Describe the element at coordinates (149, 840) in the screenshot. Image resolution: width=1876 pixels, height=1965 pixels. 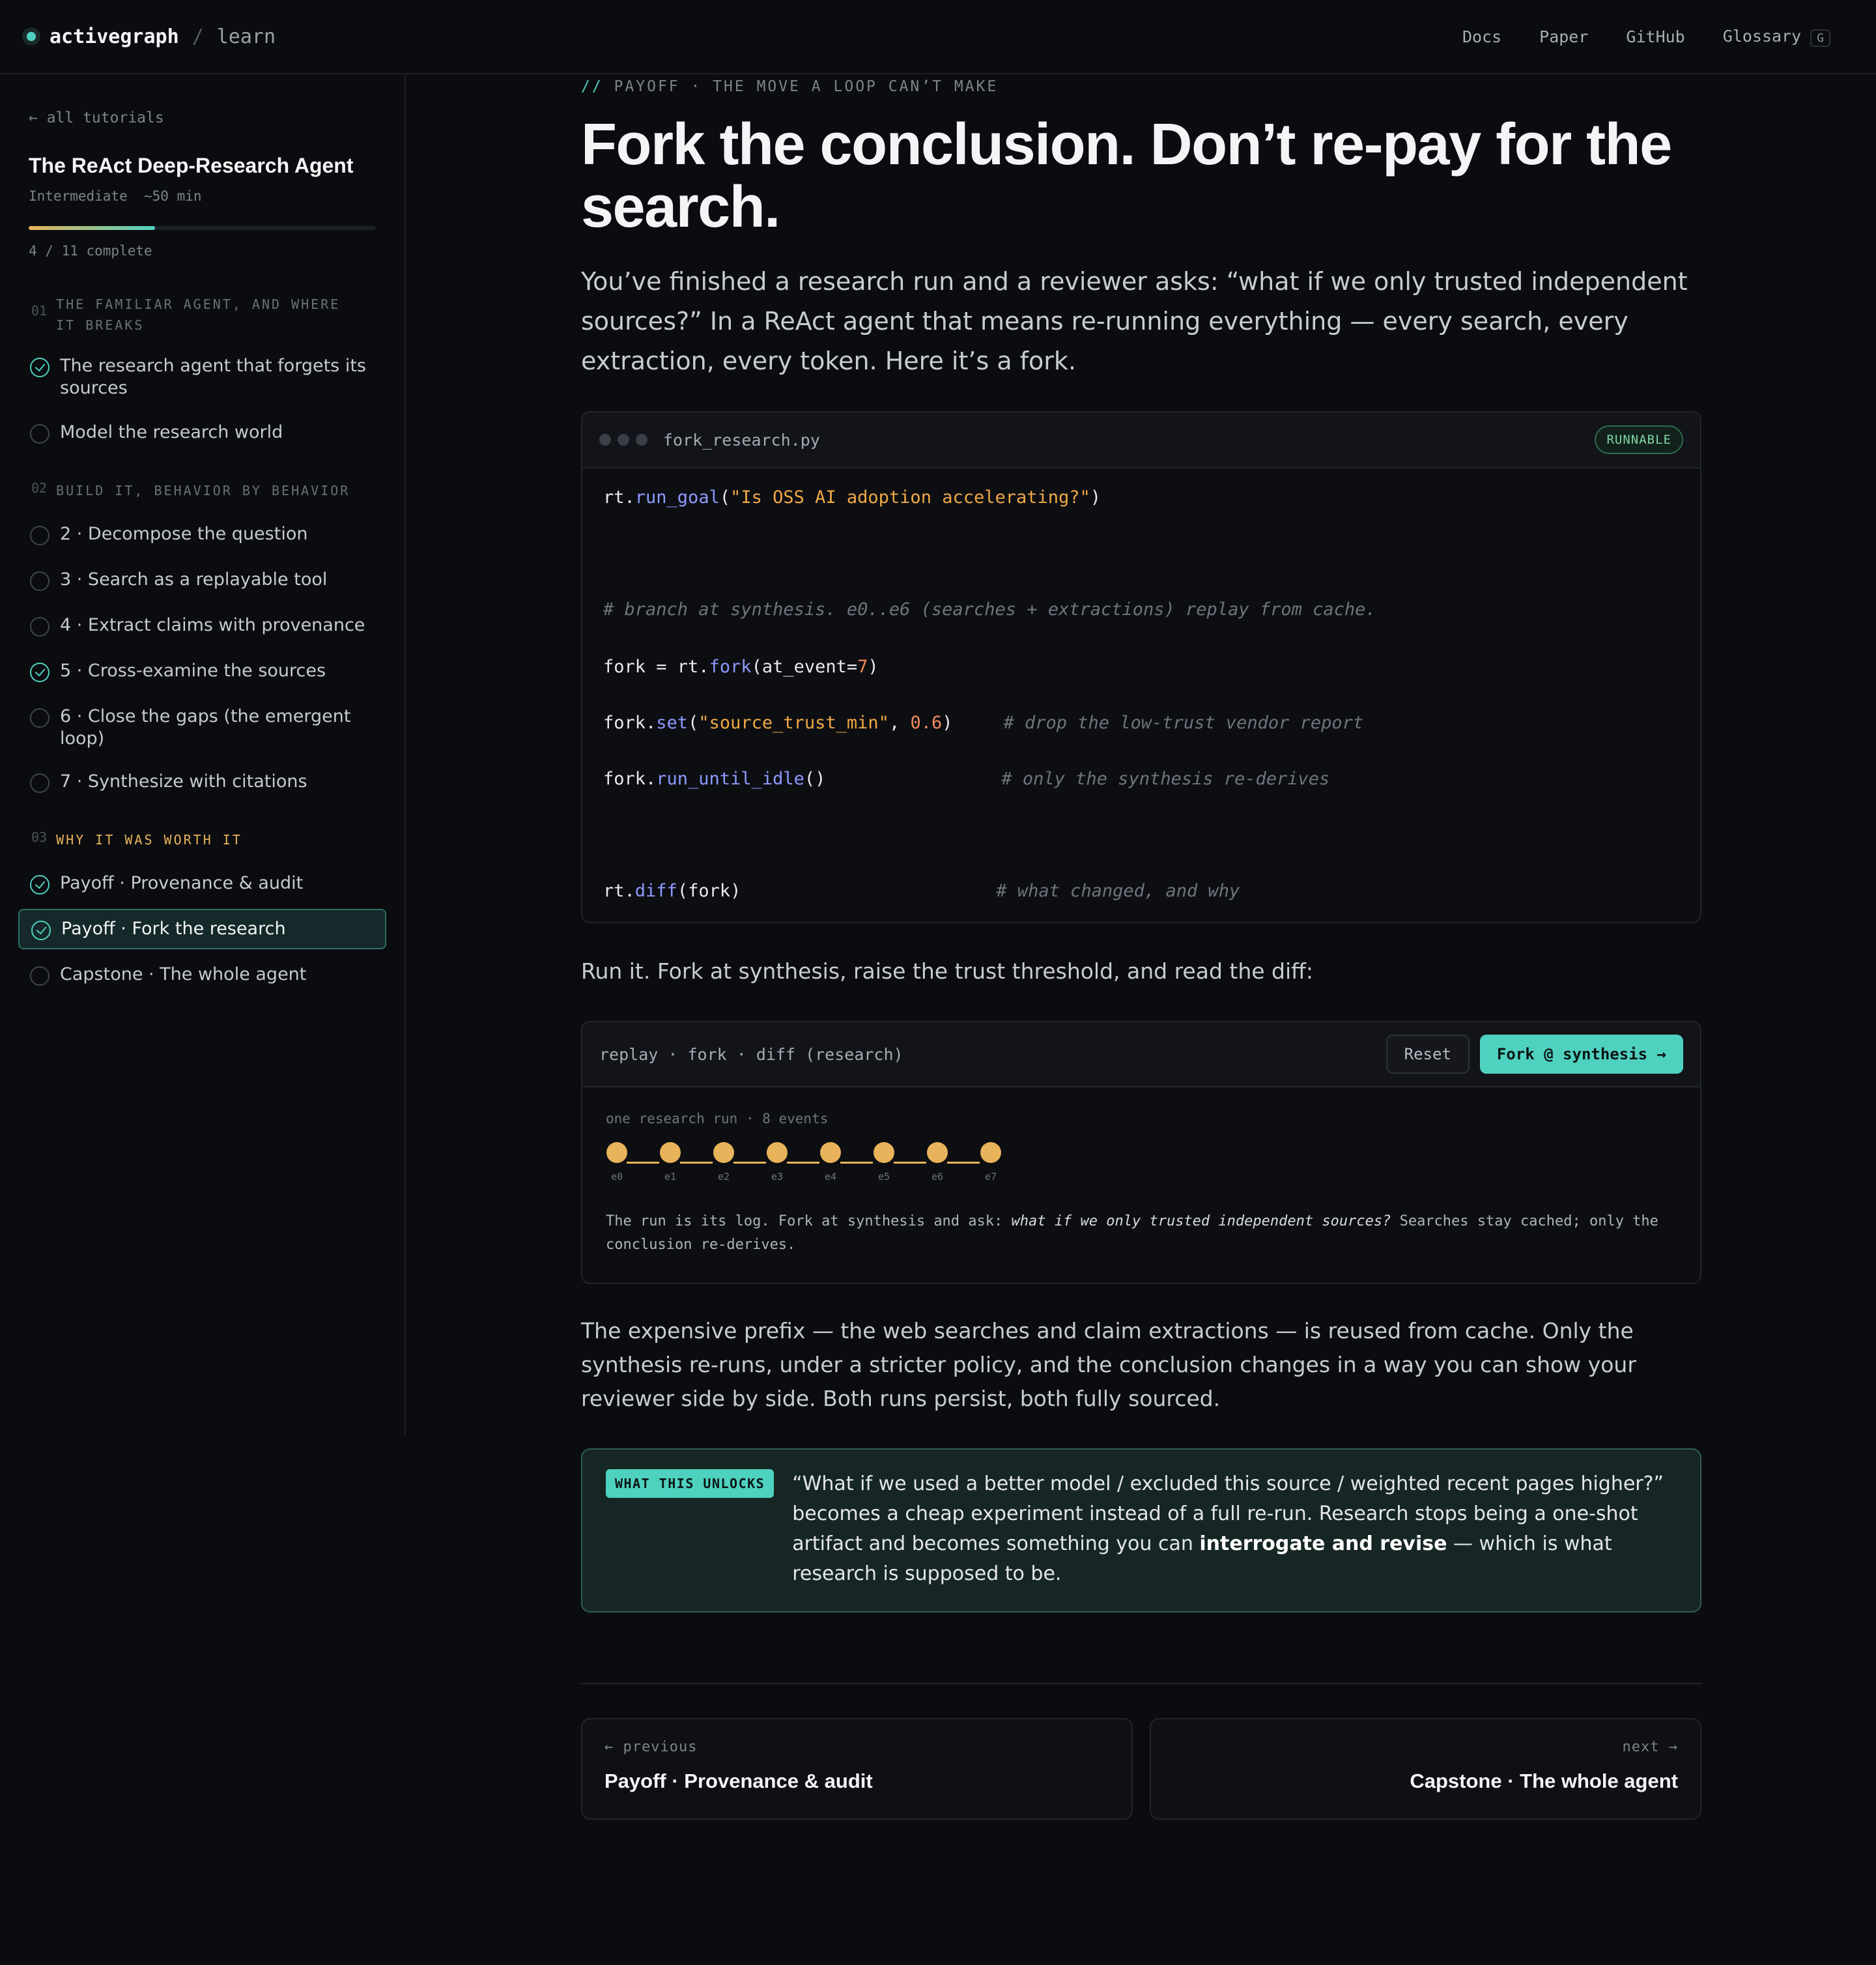
I see `section-label: WHY IT WAS WORTH IT` at that location.